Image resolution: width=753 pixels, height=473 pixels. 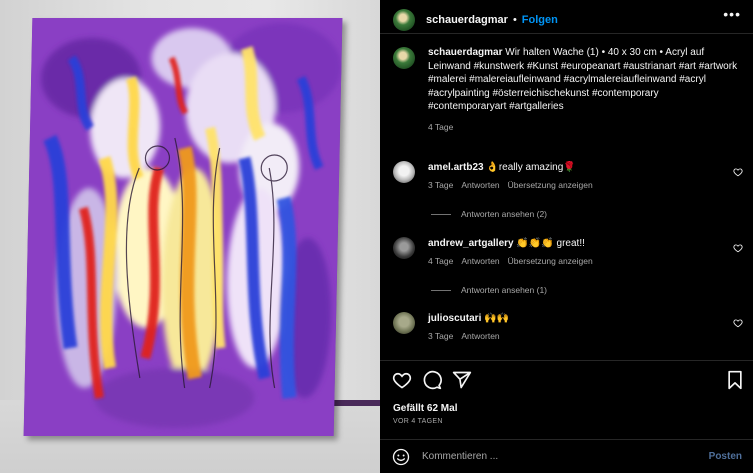 I want to click on author-username: schauerdagmar, so click(x=467, y=20).